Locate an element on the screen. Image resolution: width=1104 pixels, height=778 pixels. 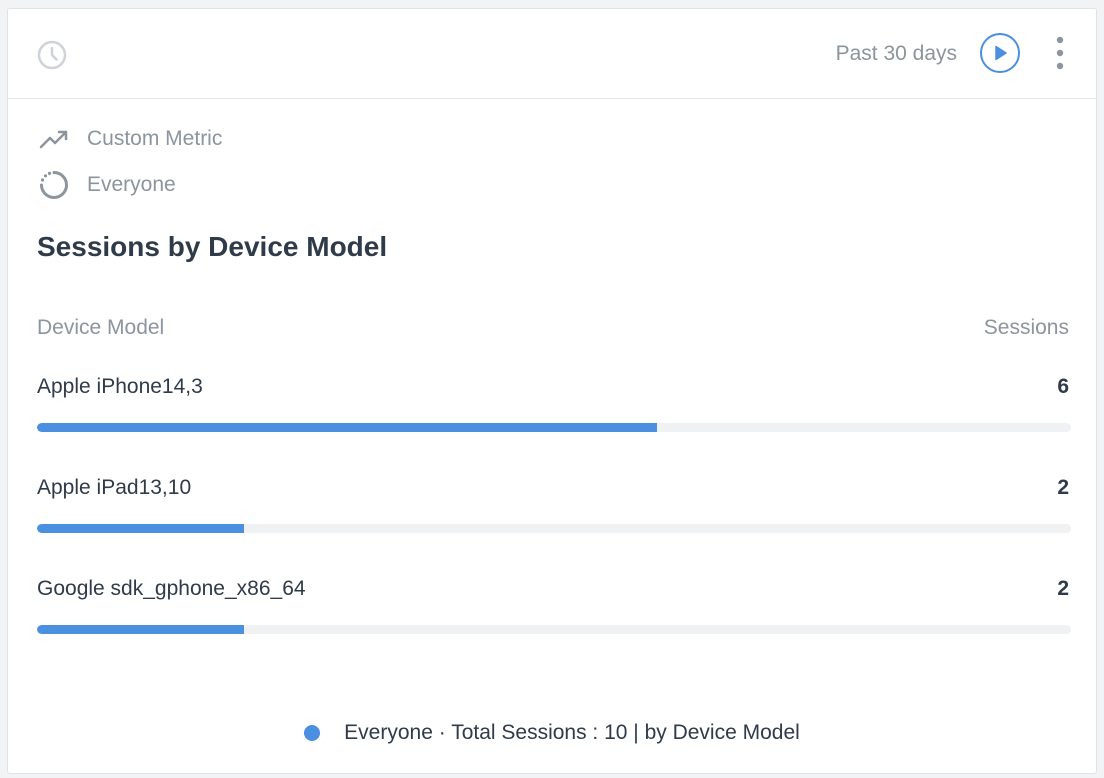
more-options-button is located at coordinates (1060, 53).